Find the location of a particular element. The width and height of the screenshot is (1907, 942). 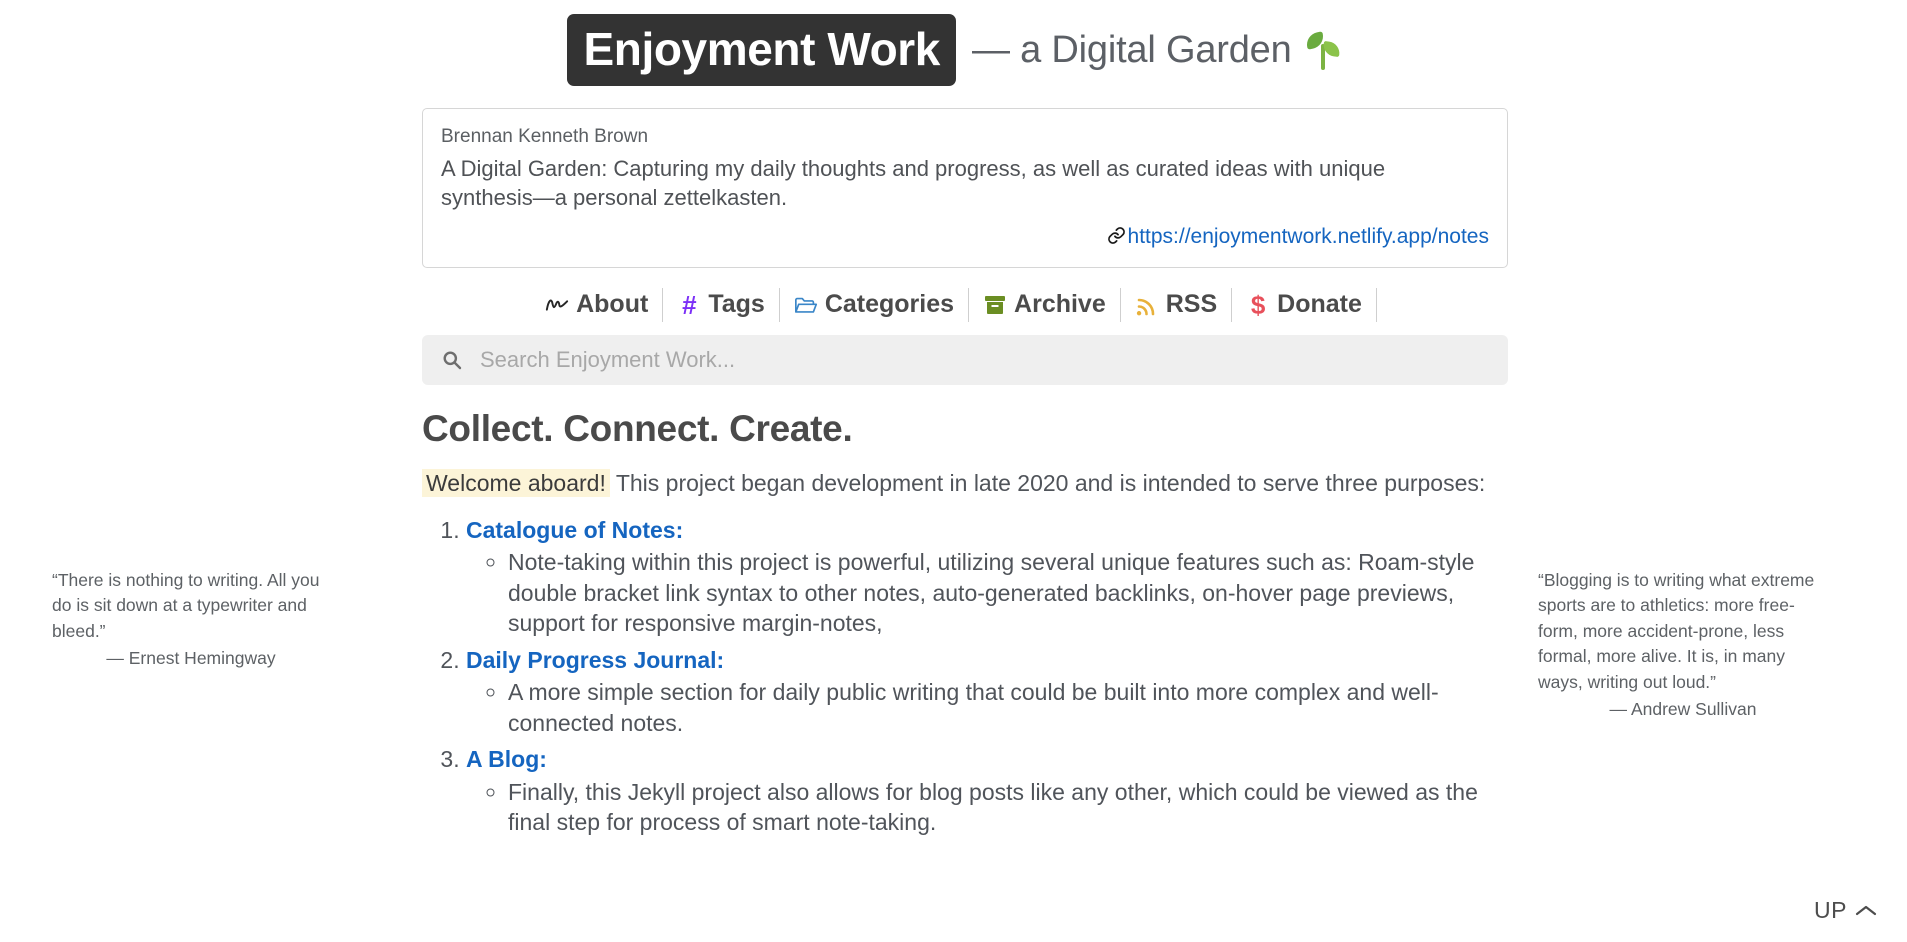

nav-item-about: About is located at coordinates (597, 305).